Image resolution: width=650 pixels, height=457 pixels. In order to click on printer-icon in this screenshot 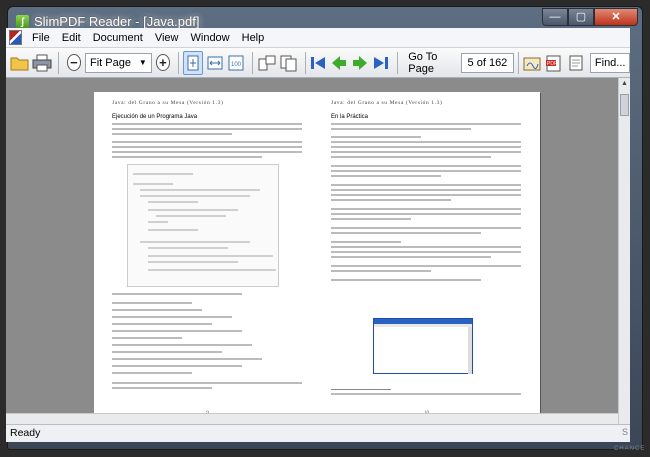, I will do `click(42, 62)`.